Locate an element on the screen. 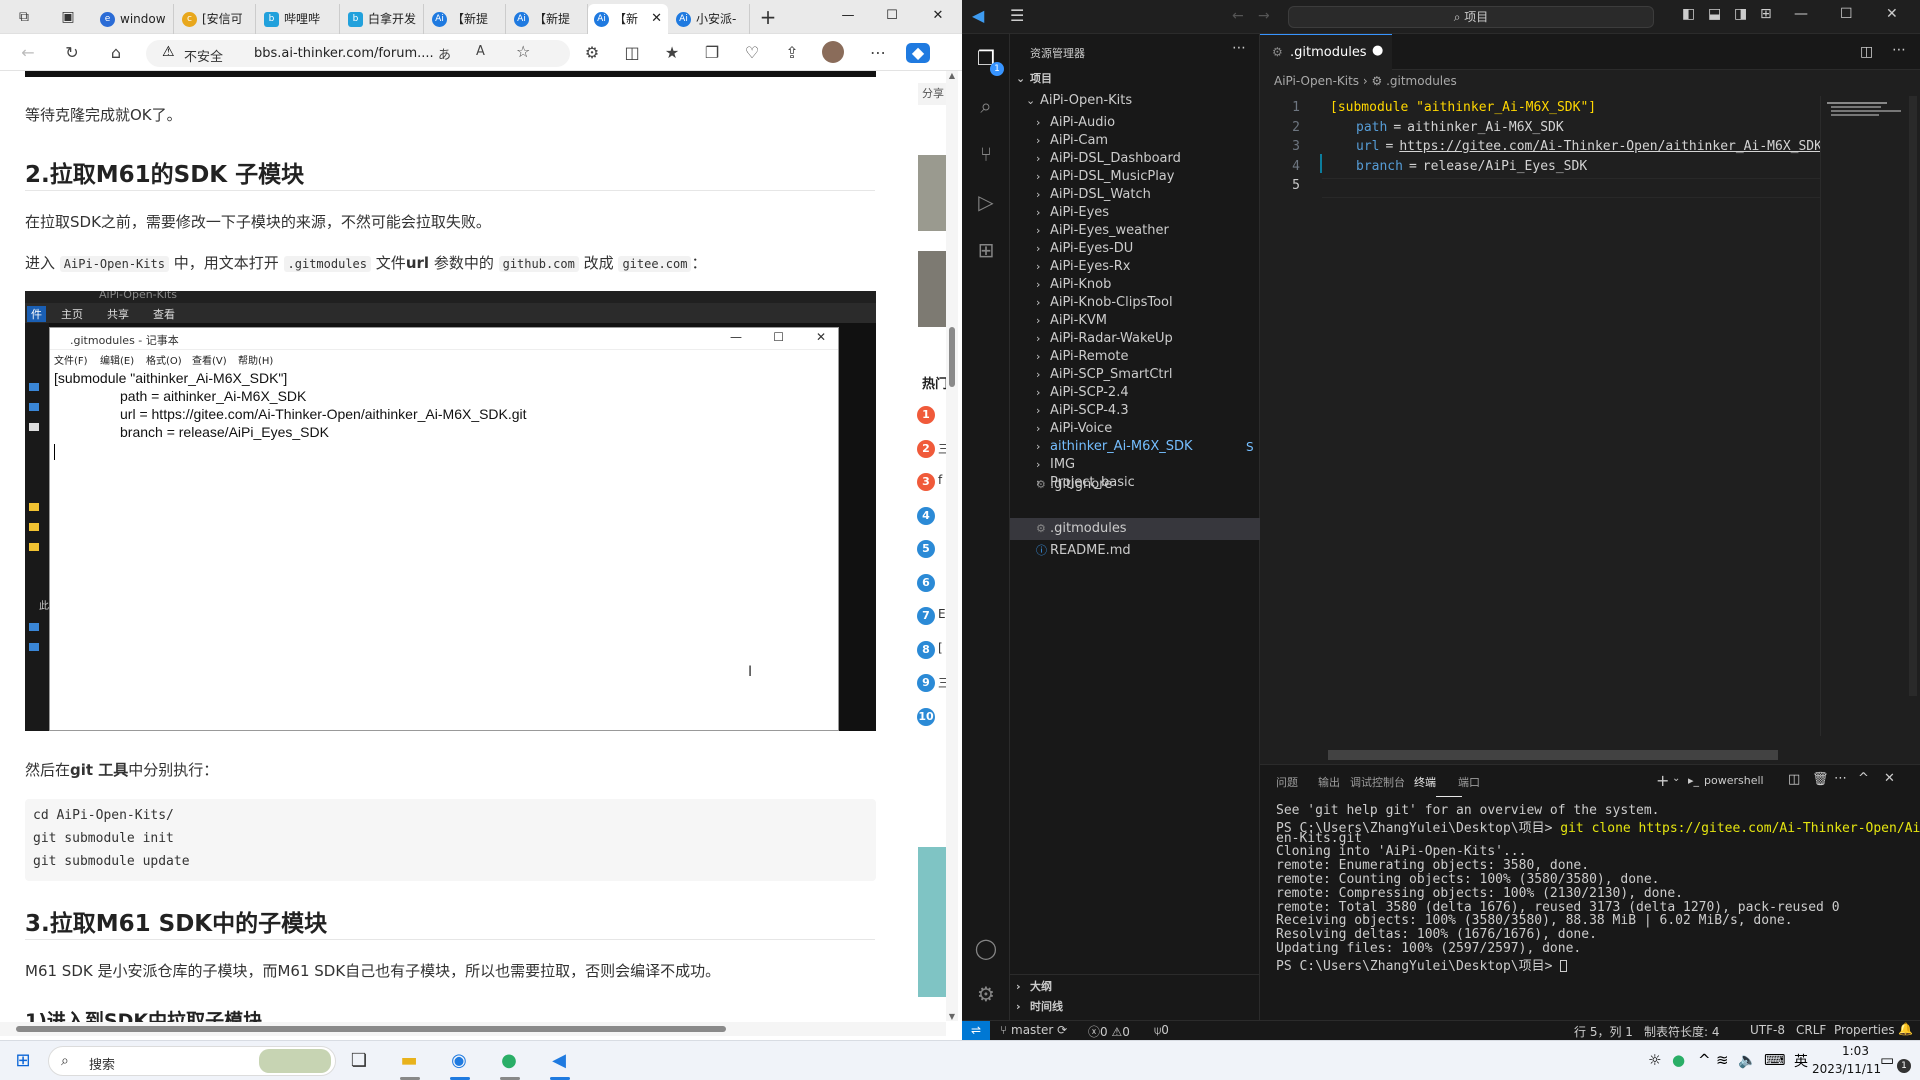 The width and height of the screenshot is (1920, 1080). hot-rank-badge: 8 is located at coordinates (926, 649).